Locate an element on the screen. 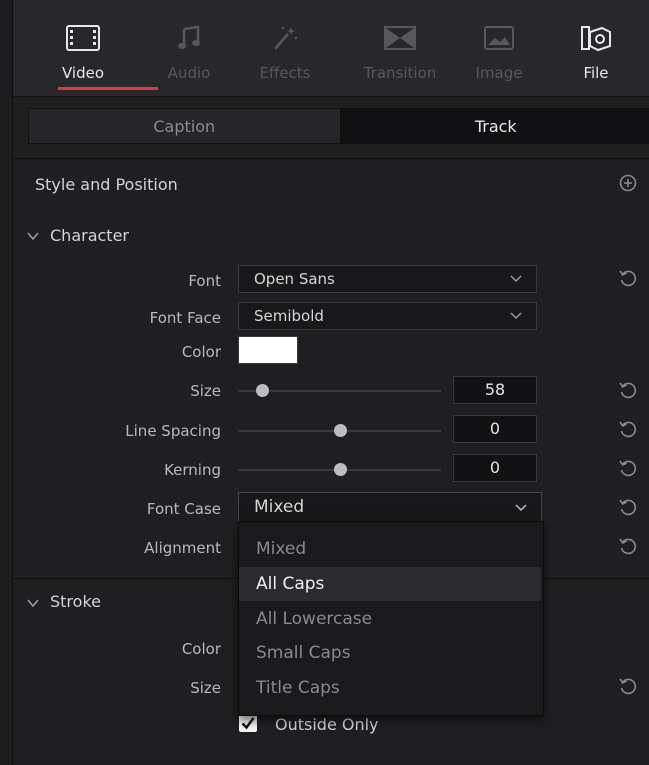  transition-icon is located at coordinates (400, 38).